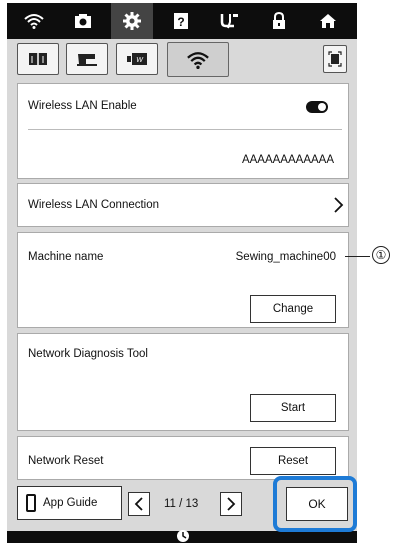 The image size is (403, 548). Describe the element at coordinates (183, 458) in the screenshot. I see `network-reset-panel: Network Reset Reset` at that location.